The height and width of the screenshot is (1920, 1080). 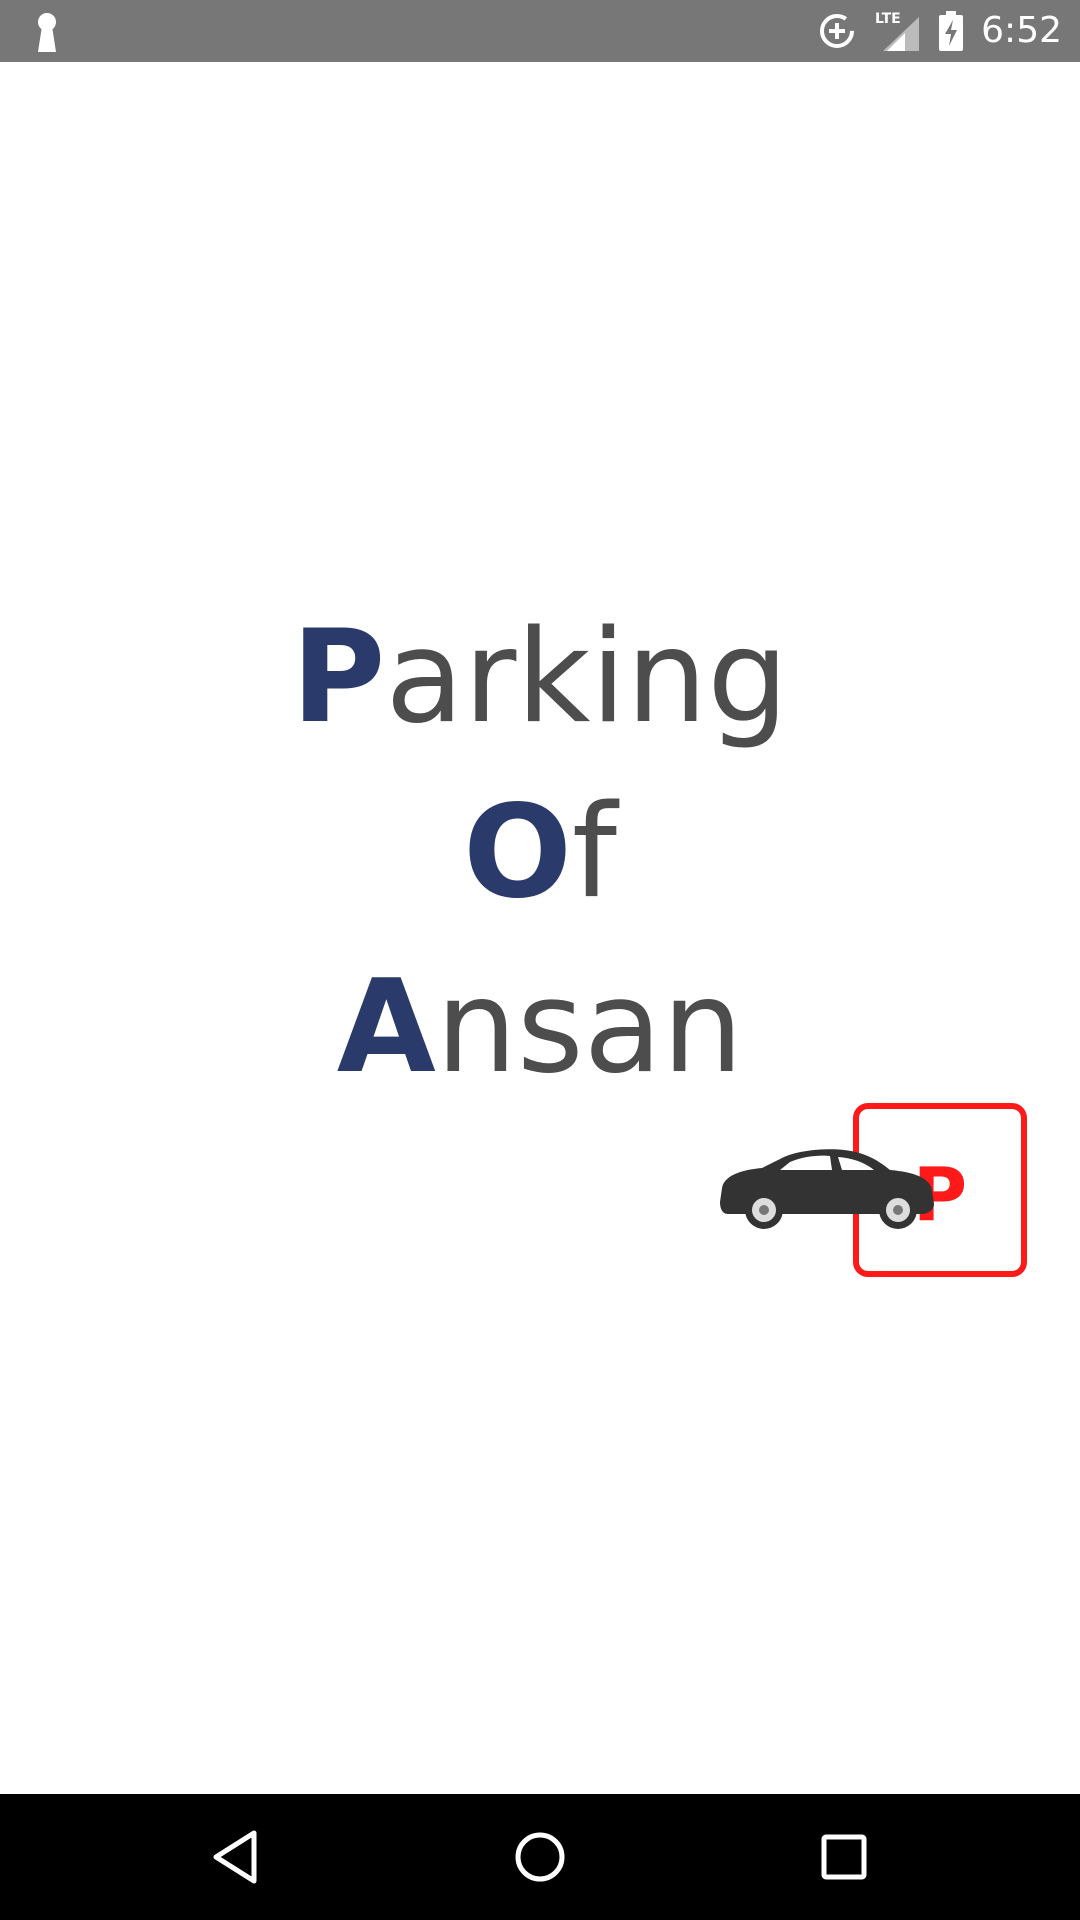 What do you see at coordinates (1021, 30) in the screenshot?
I see `status-time: 6:52` at bounding box center [1021, 30].